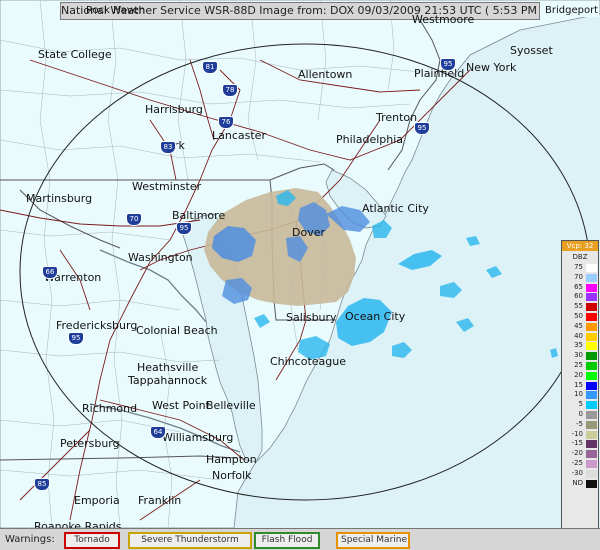 The image size is (600, 550). What do you see at coordinates (190, 540) in the screenshot?
I see `warning-toggle-severe-thunderstorm: Severe Thunderstorm` at bounding box center [190, 540].